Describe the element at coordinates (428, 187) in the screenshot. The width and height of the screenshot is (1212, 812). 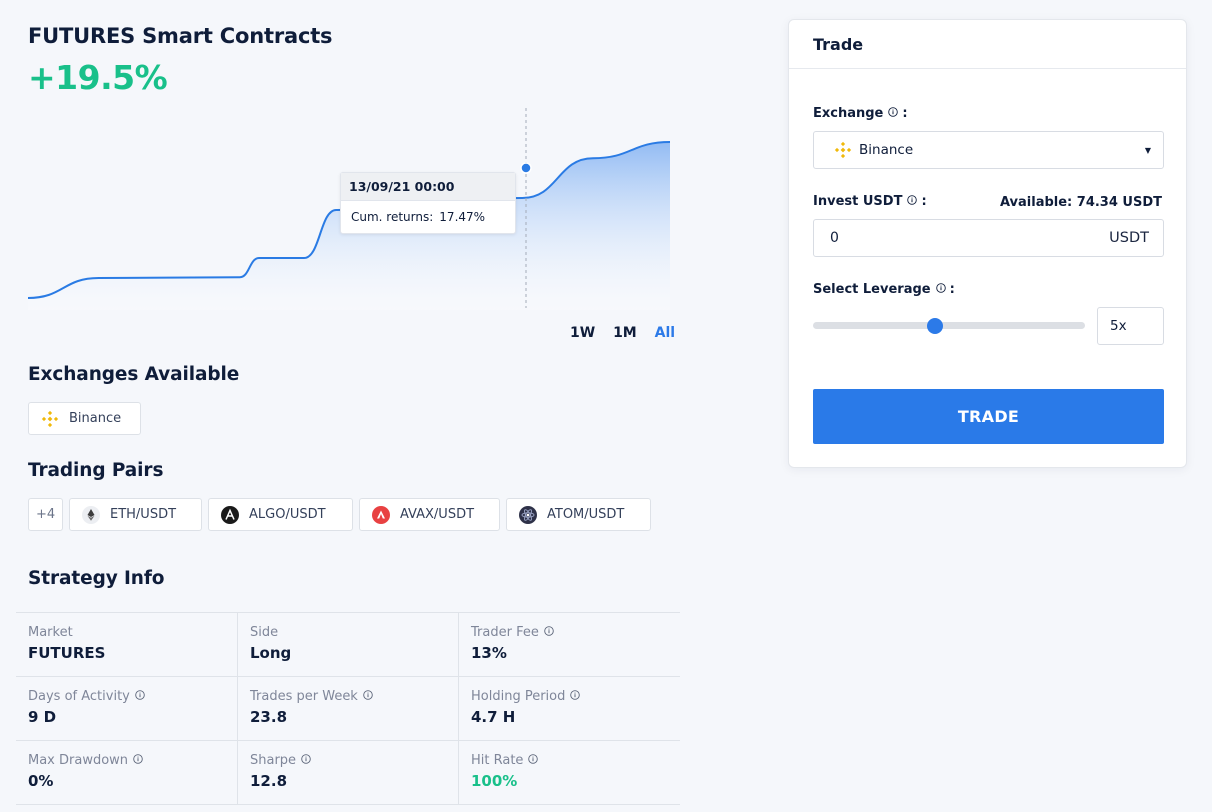
I see `tooltip-date: 13/09/21 00:00` at that location.